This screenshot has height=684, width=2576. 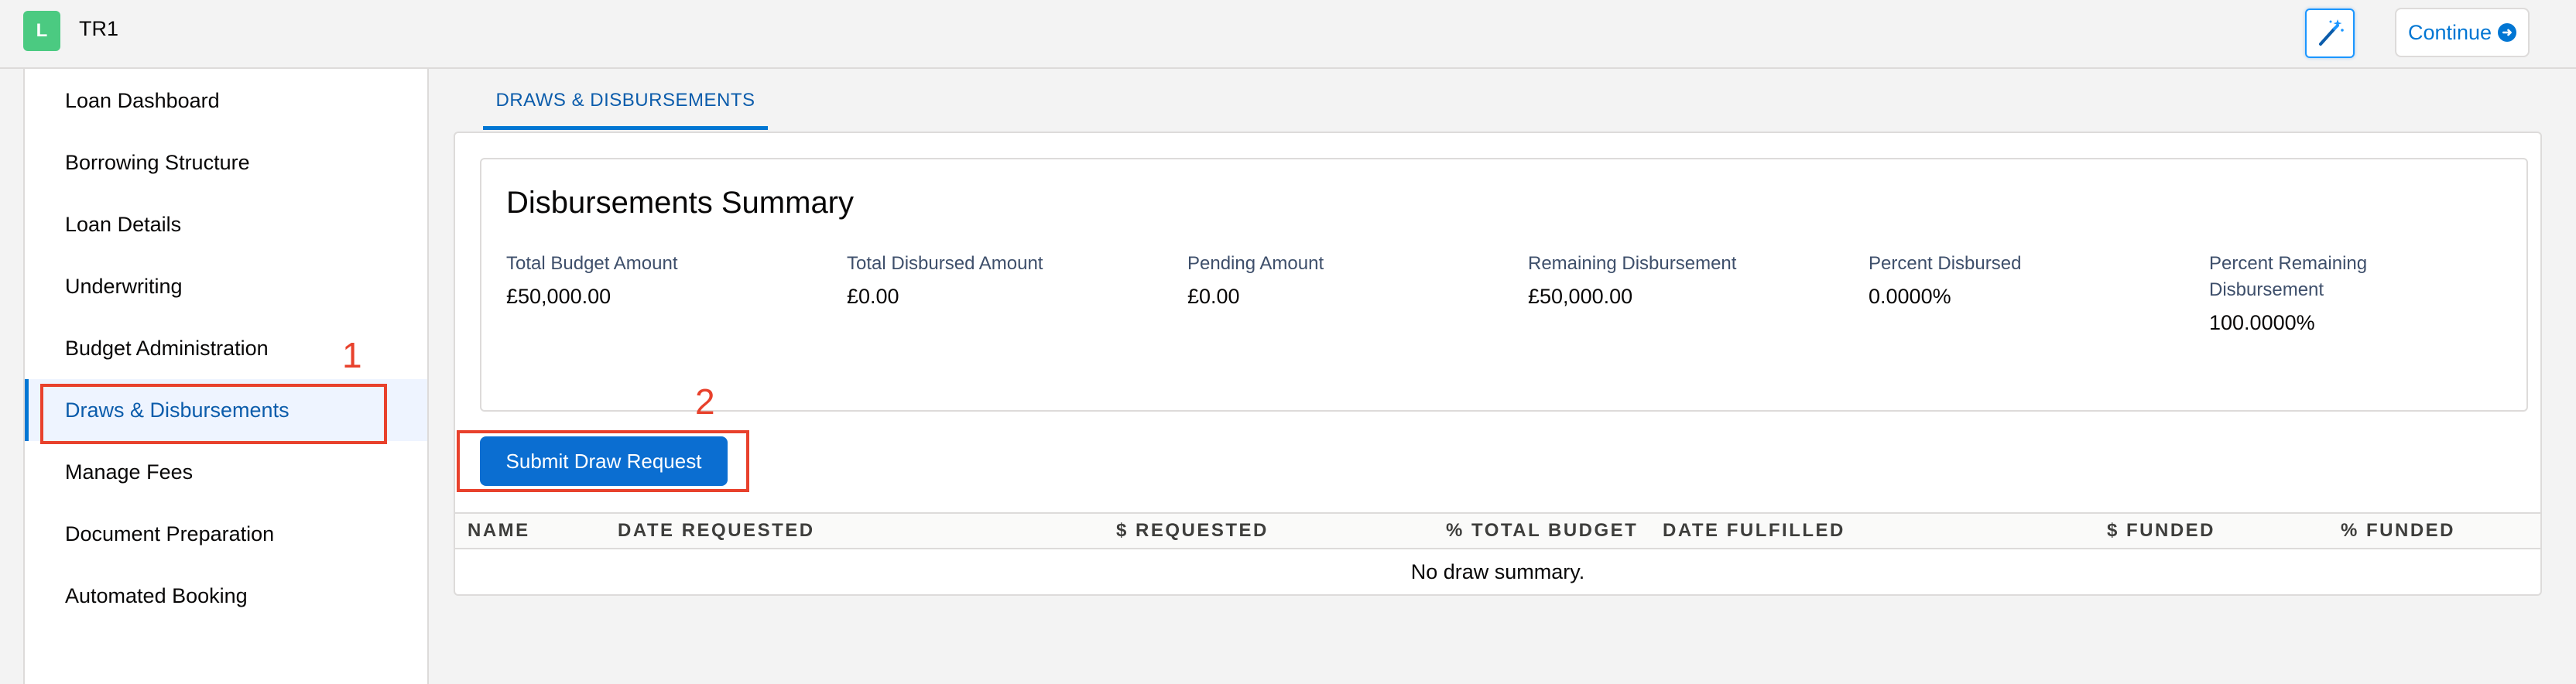 What do you see at coordinates (2288, 277) in the screenshot?
I see `metric-label: Percent Remaining Disbursement` at bounding box center [2288, 277].